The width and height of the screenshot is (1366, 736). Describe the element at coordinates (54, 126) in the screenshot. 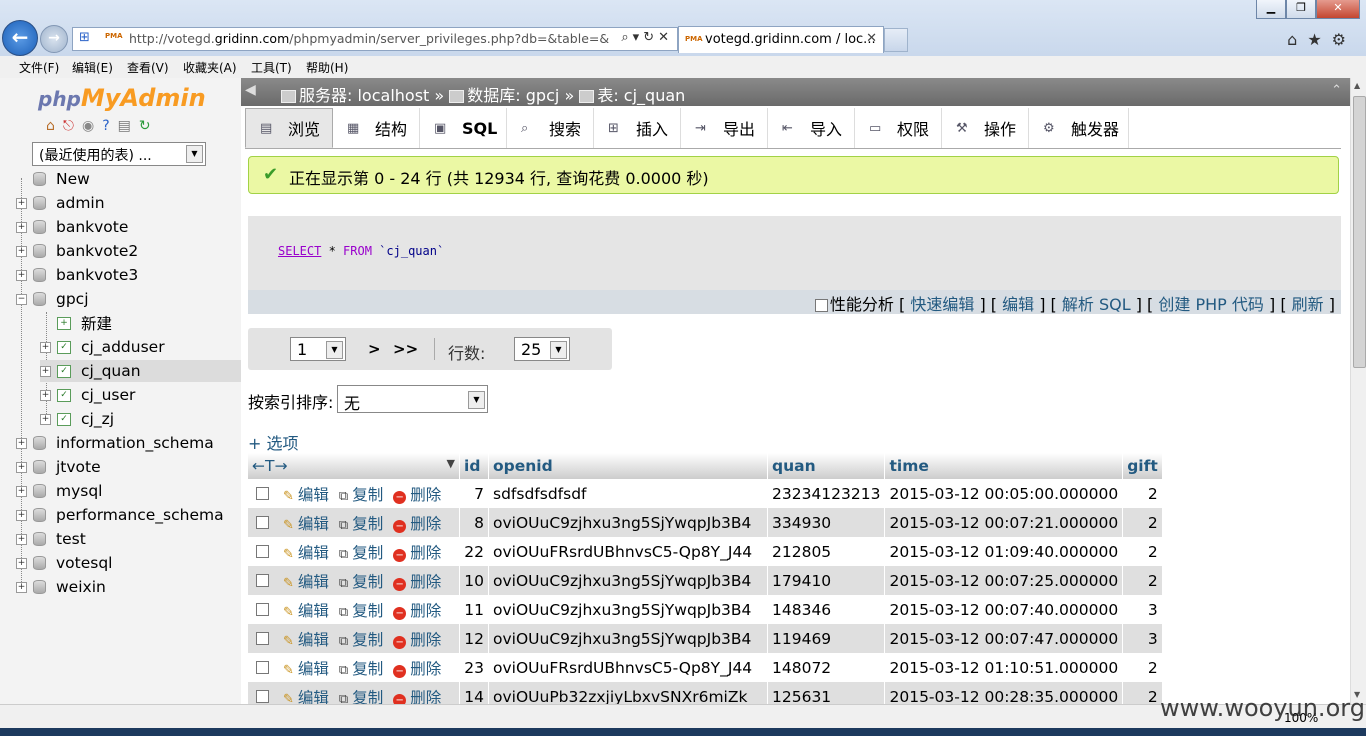

I see `home-icon: ⌂` at that location.